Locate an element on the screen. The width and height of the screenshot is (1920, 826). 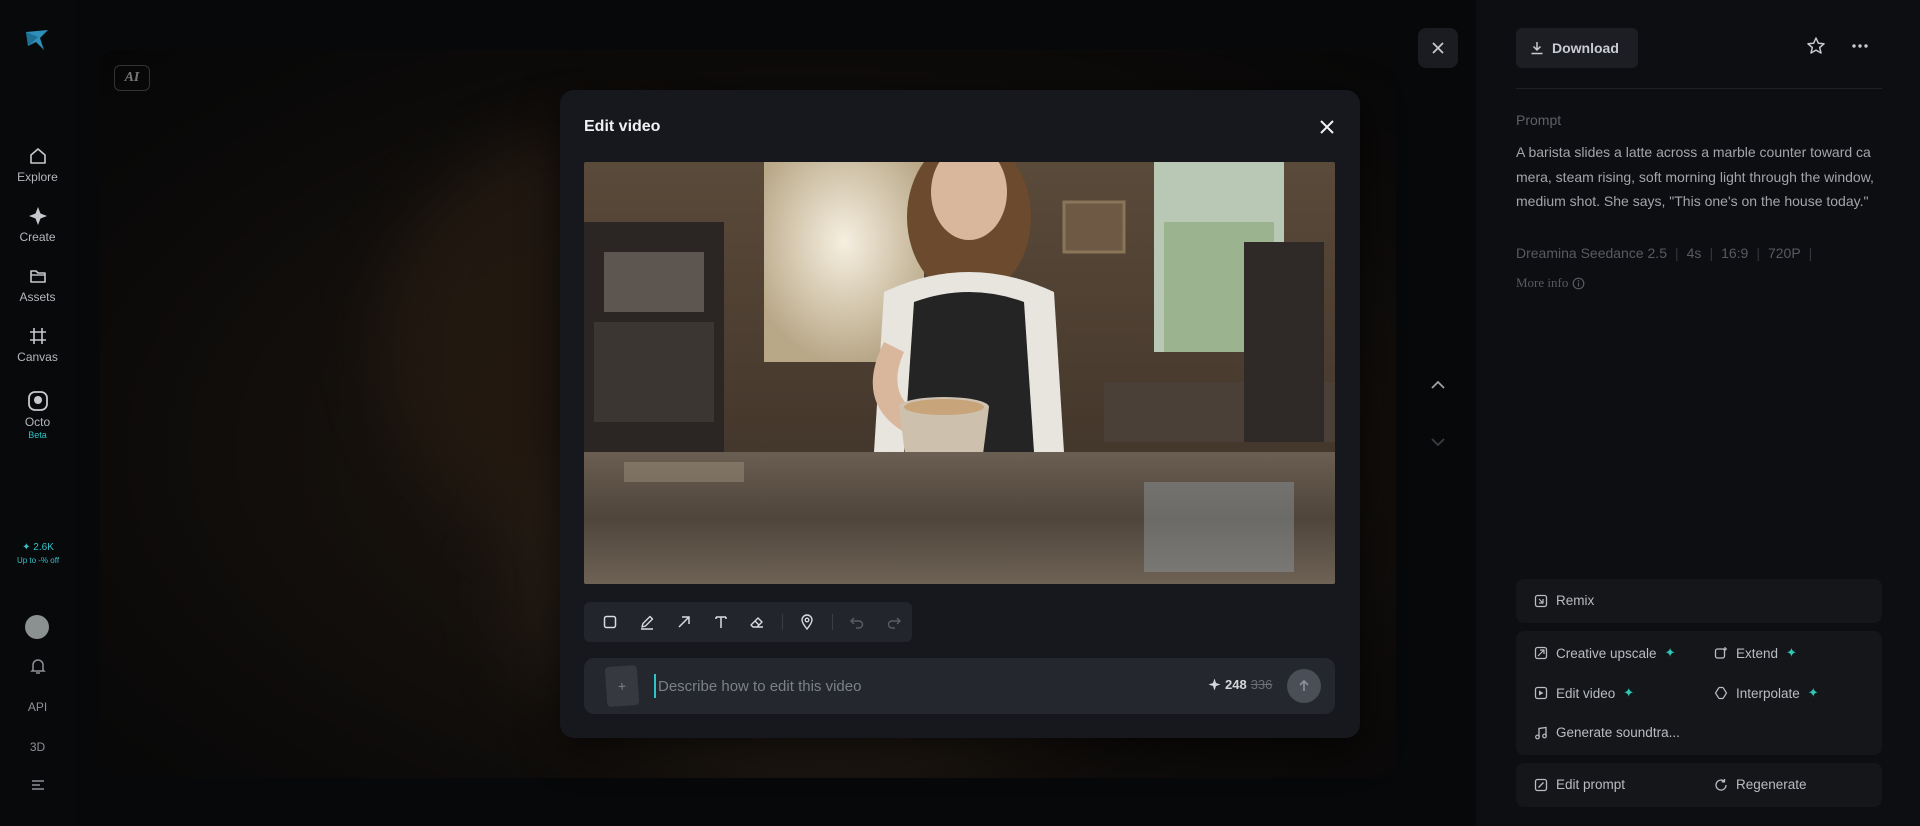
next-arrow-icon is located at coordinates (1438, 442).